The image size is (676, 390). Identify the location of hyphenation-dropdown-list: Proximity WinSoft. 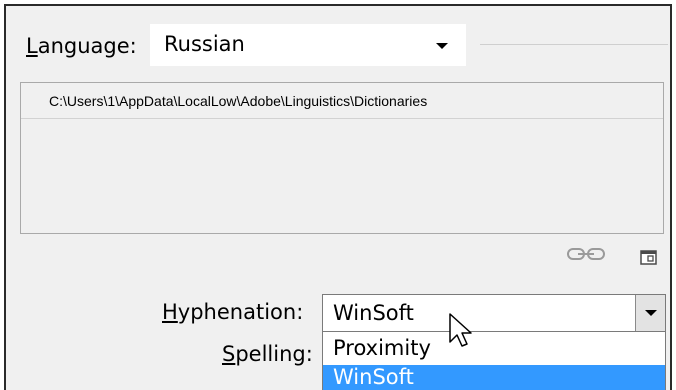
(494, 361).